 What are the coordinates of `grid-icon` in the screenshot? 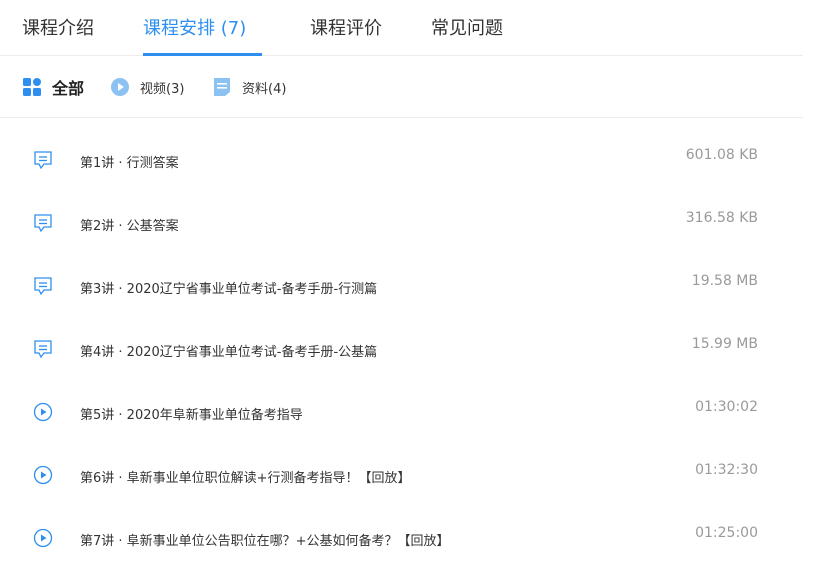 It's located at (32, 87).